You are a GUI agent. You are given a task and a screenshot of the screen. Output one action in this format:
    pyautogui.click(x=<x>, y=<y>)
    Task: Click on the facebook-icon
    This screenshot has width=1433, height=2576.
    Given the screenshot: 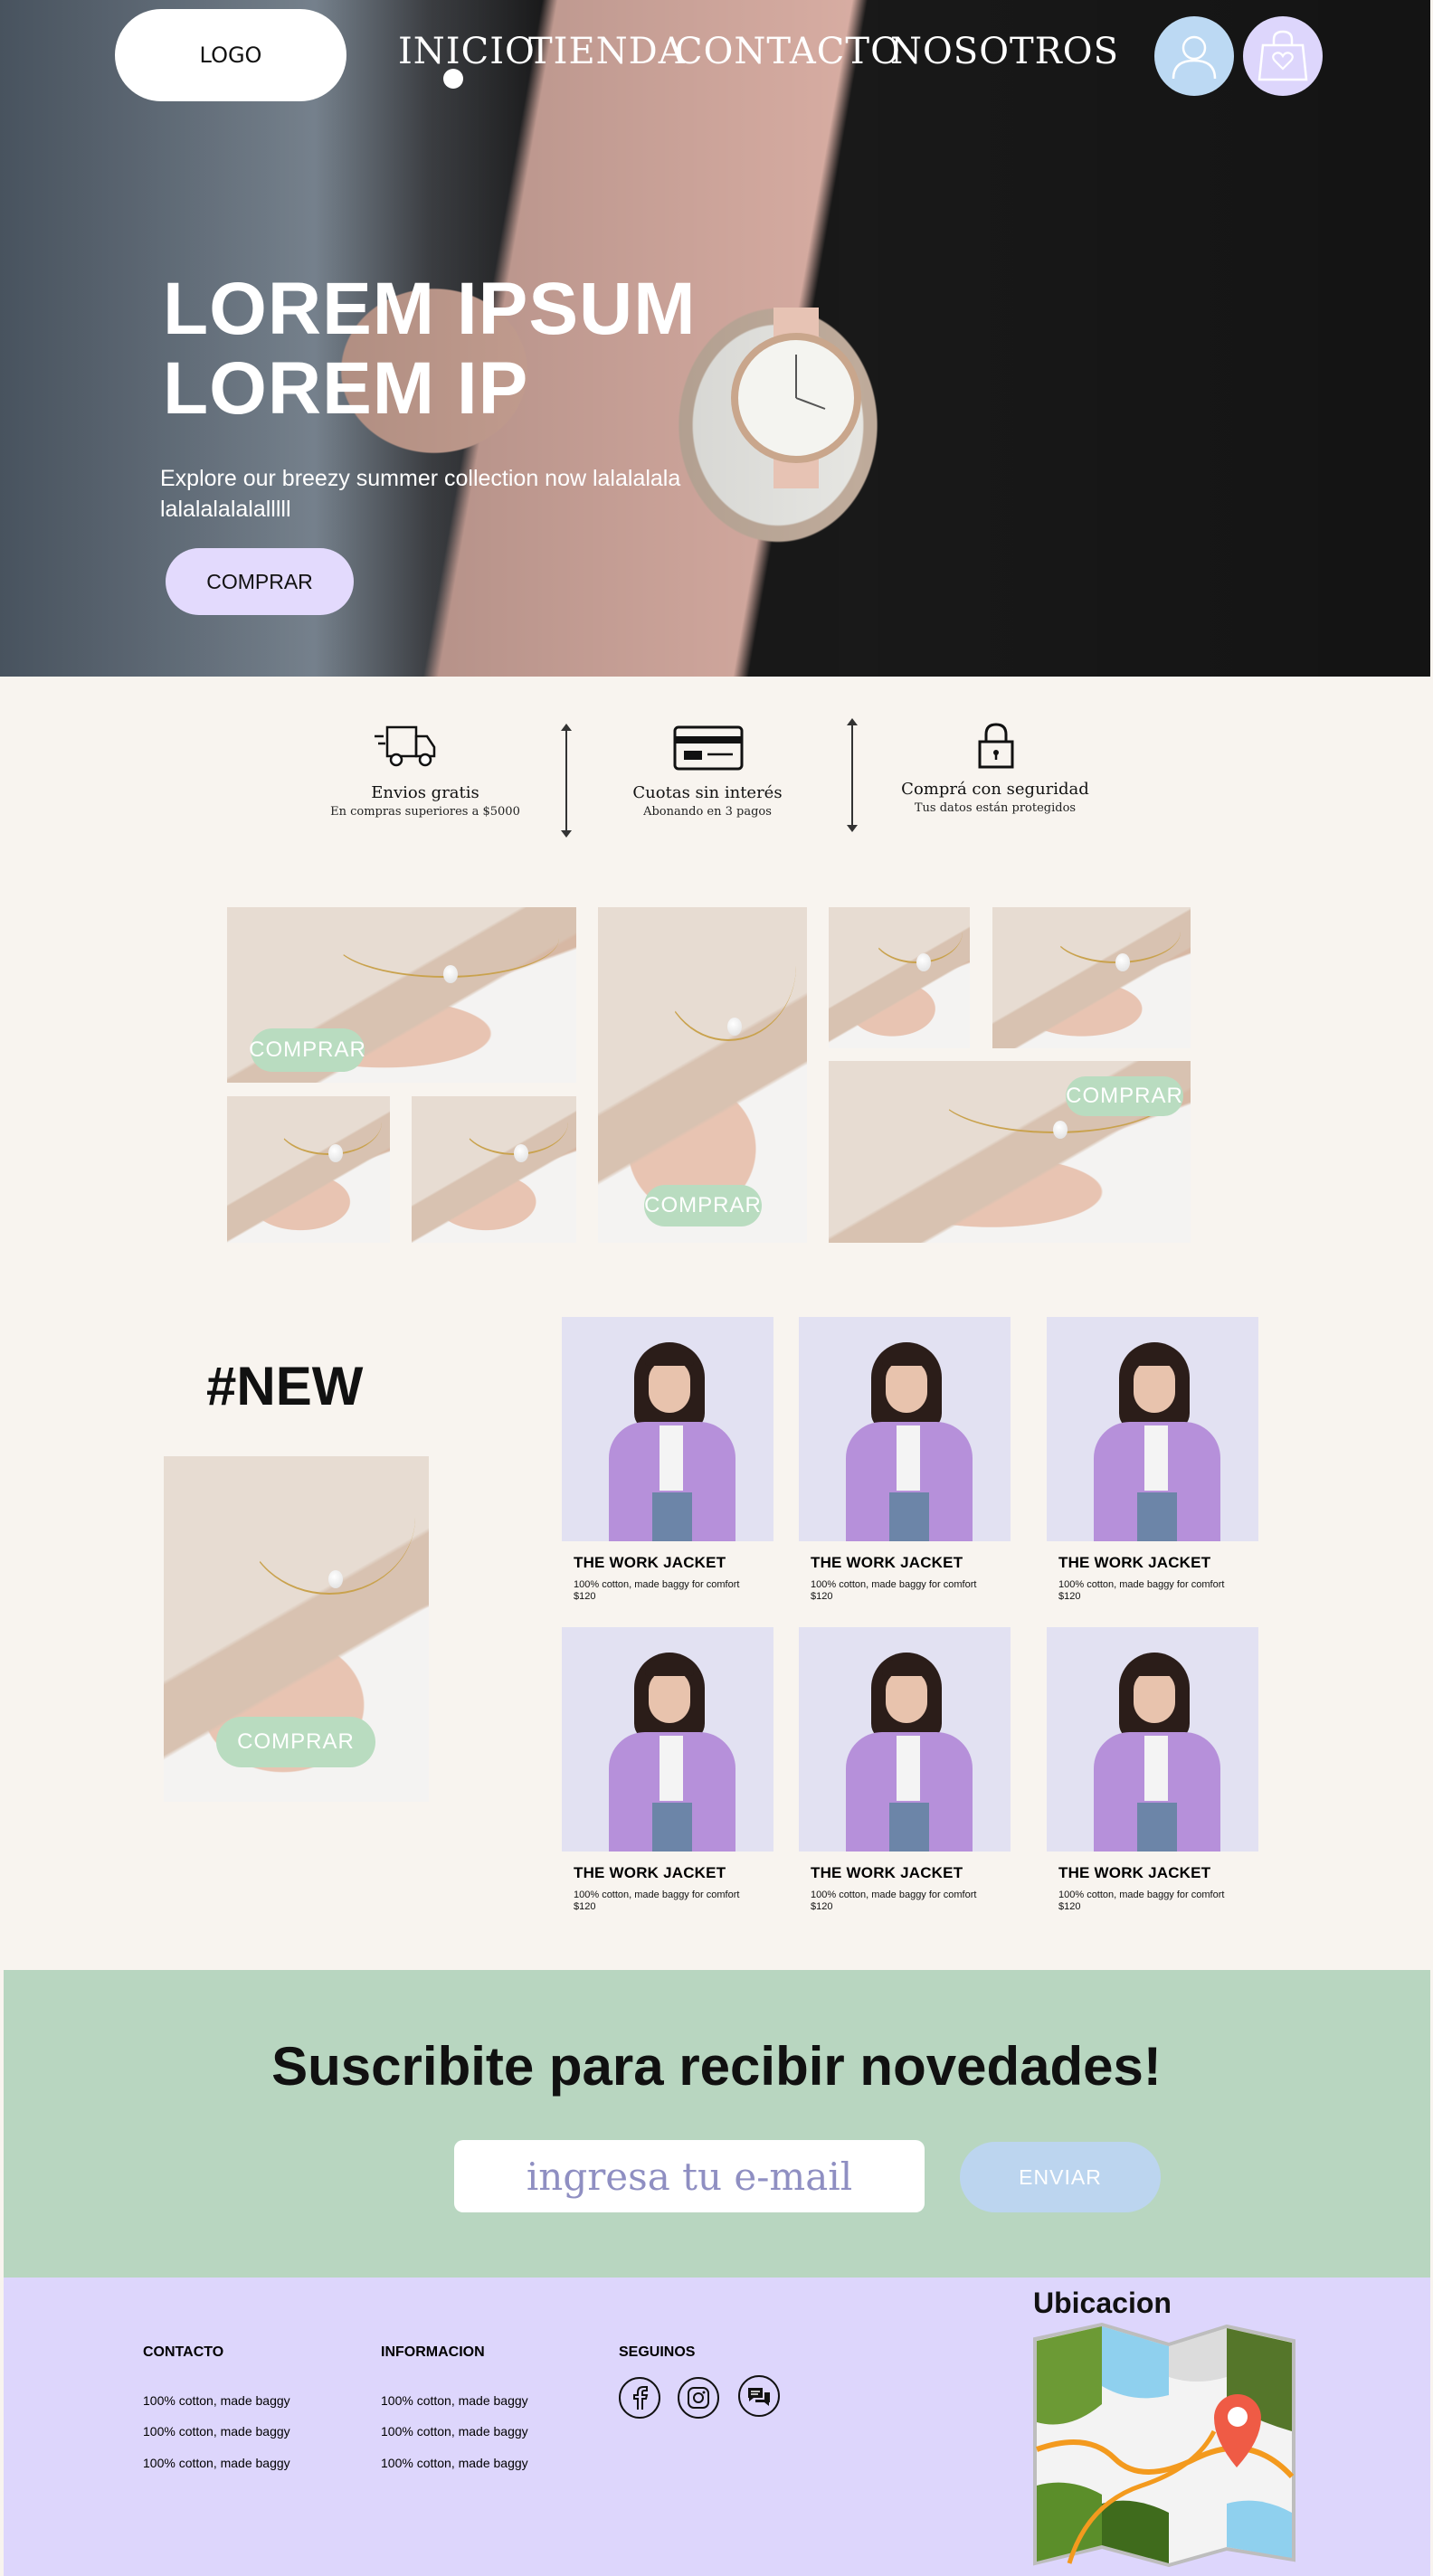 What is the action you would take?
    pyautogui.click(x=641, y=2398)
    